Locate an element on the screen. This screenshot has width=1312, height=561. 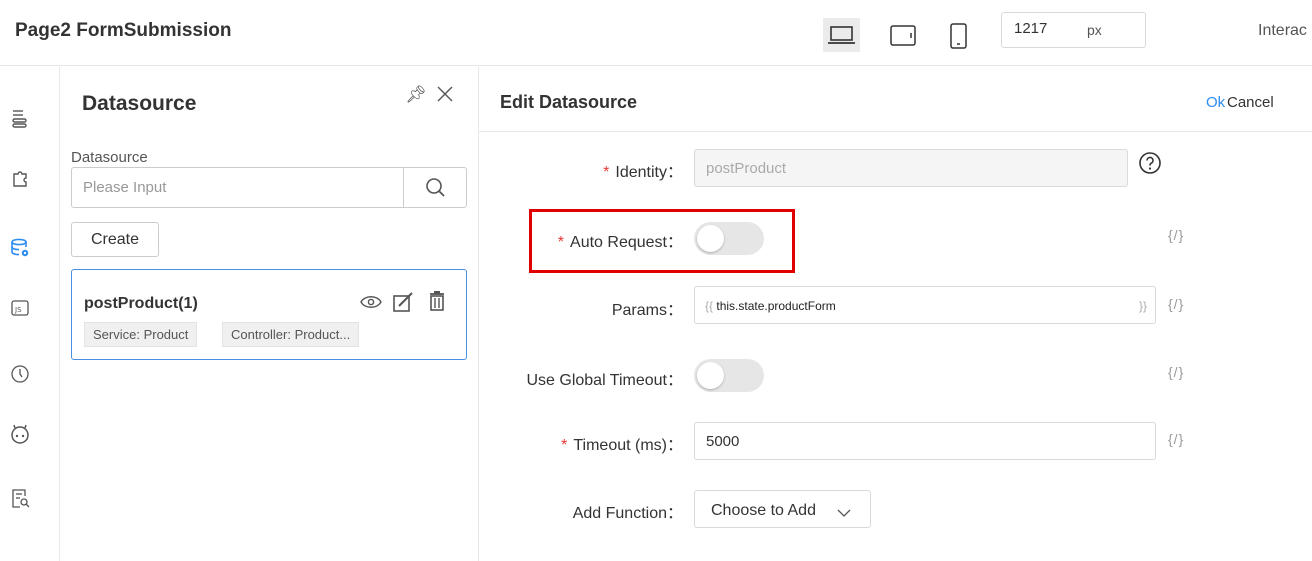
auto-request-label: * Auto Request： is located at coordinates (620, 242).